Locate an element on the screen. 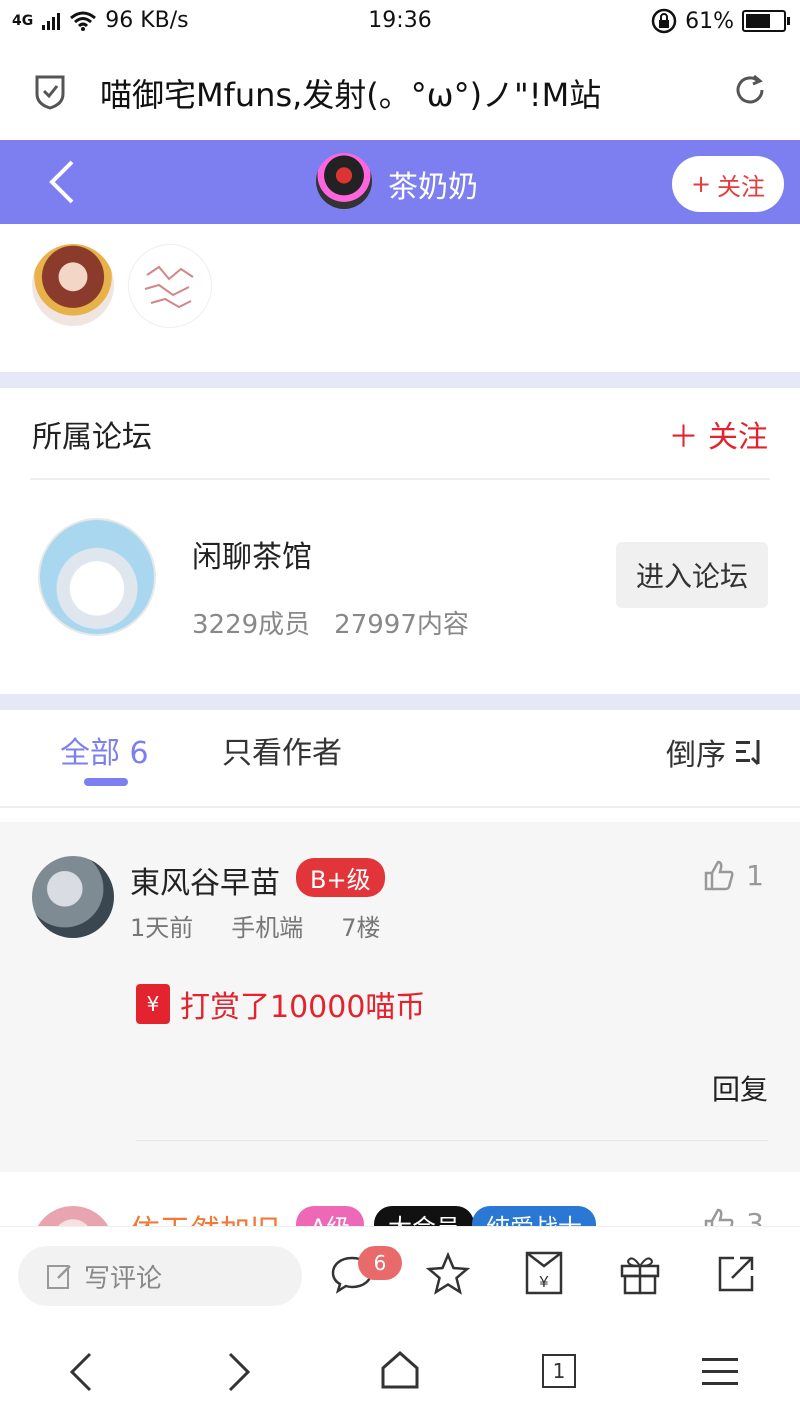 This screenshot has height=1422, width=800. write-comment-input: 写评论 is located at coordinates (160, 1276).